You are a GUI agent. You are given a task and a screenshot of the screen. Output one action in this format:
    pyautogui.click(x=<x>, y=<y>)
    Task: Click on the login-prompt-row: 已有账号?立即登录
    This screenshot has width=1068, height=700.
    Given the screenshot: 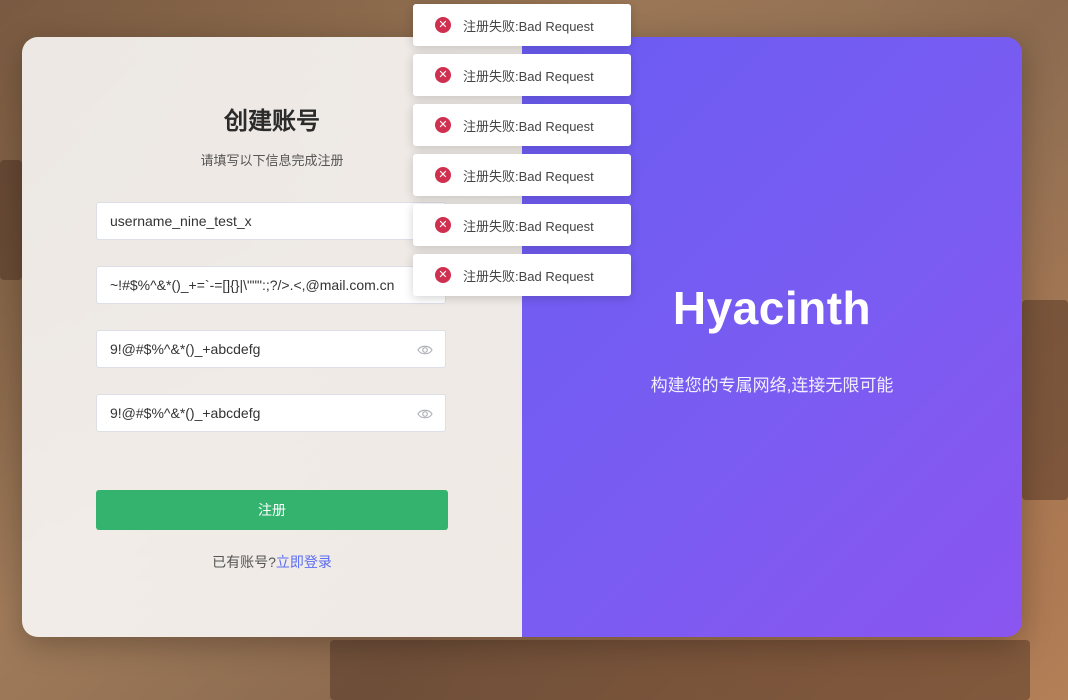 What is the action you would take?
    pyautogui.click(x=272, y=562)
    